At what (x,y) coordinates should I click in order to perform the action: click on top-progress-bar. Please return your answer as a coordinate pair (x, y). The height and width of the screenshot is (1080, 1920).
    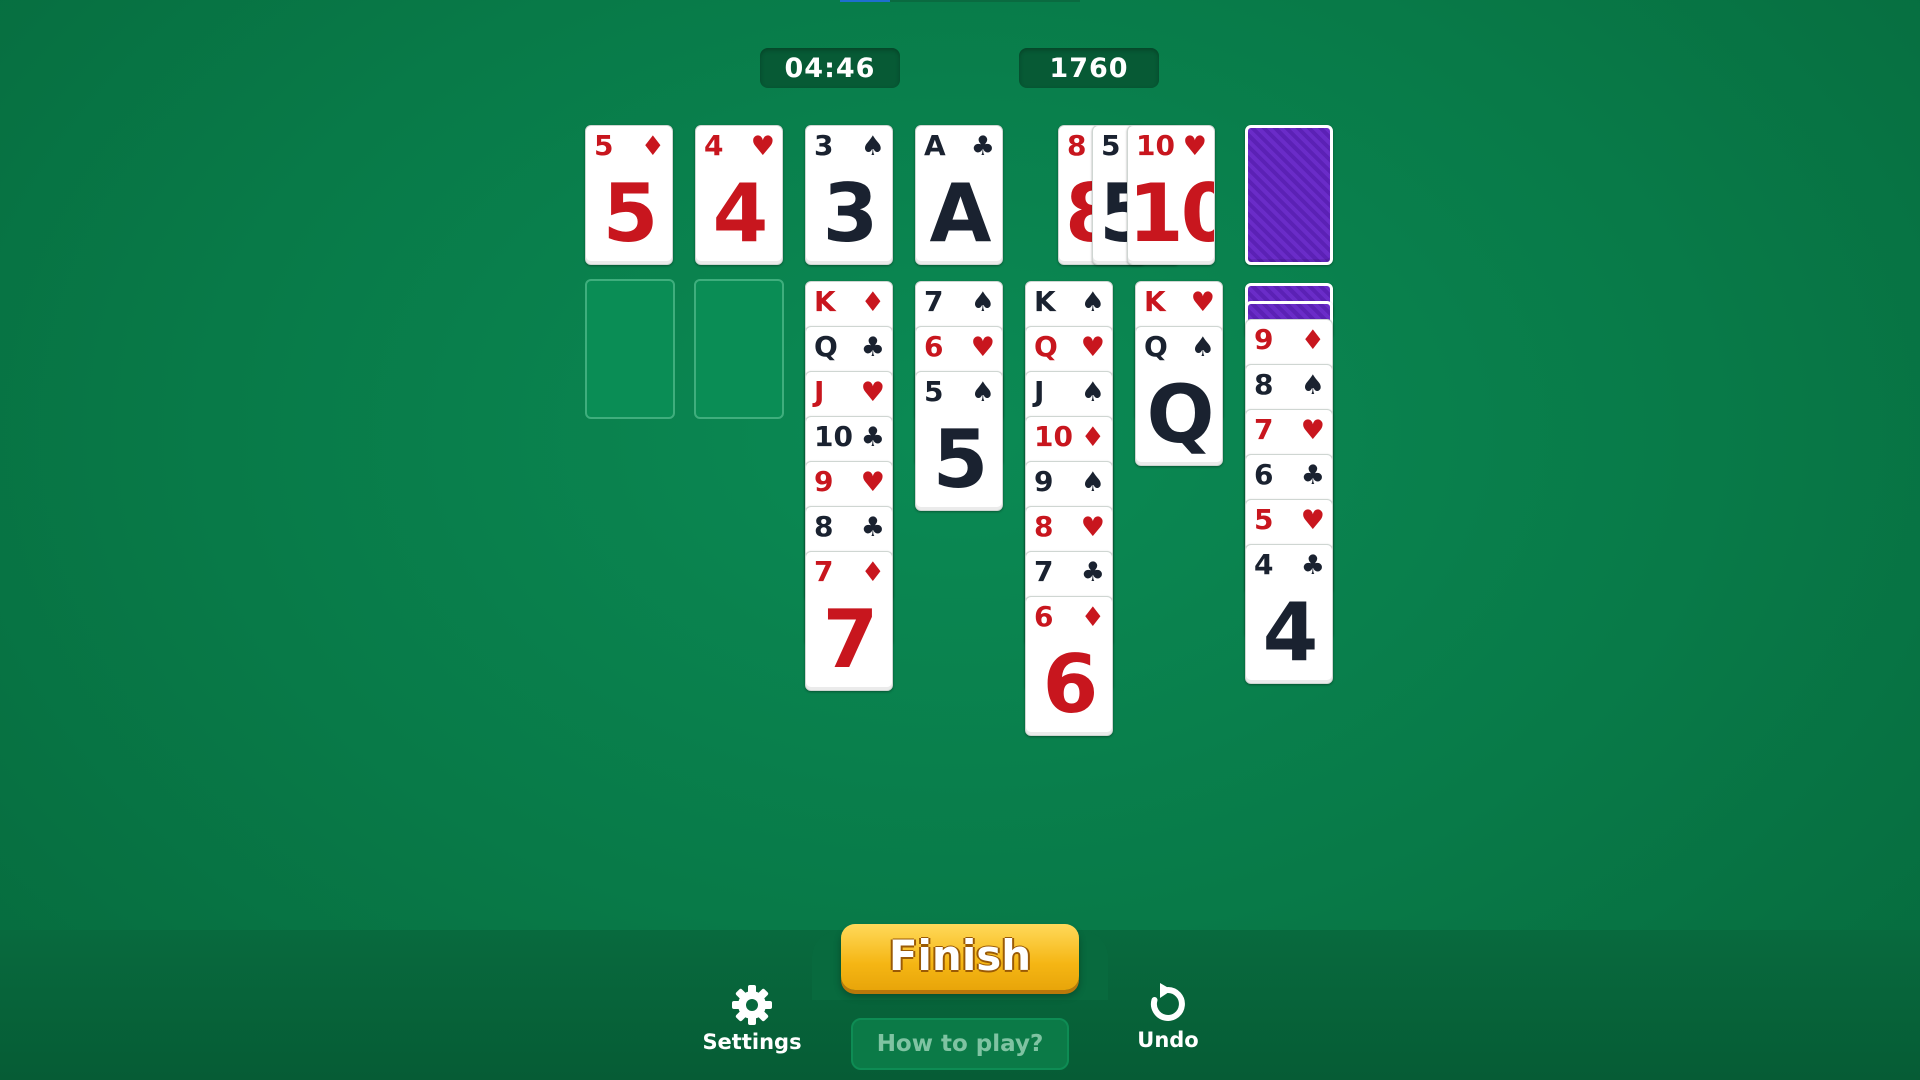
    Looking at the image, I should click on (960, 1).